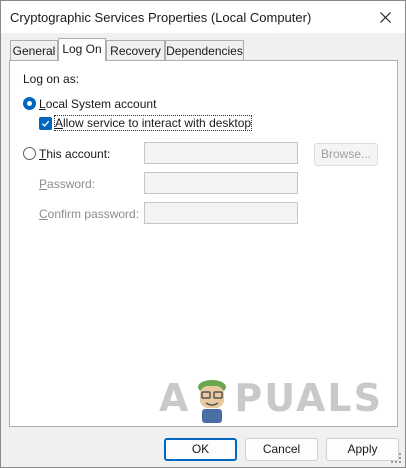 This screenshot has width=406, height=468. What do you see at coordinates (97, 104) in the screenshot?
I see `local-system-label: Local System account` at bounding box center [97, 104].